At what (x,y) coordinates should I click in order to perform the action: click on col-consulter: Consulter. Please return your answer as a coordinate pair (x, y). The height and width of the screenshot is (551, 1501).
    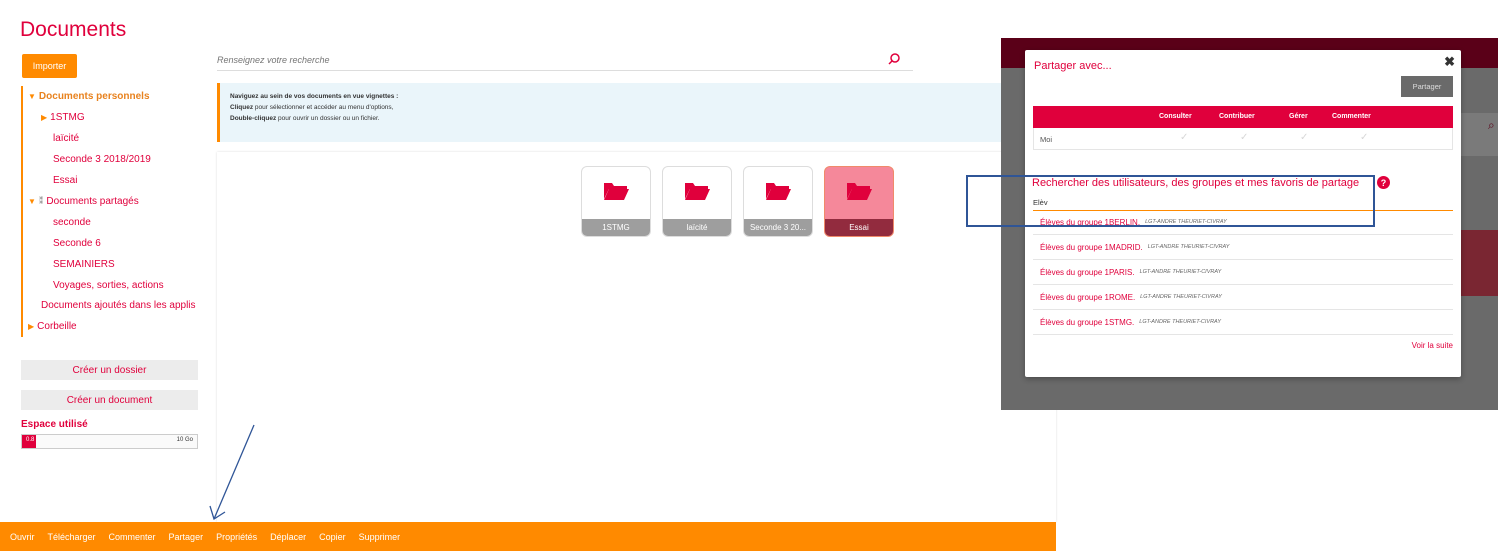
    Looking at the image, I should click on (1175, 116).